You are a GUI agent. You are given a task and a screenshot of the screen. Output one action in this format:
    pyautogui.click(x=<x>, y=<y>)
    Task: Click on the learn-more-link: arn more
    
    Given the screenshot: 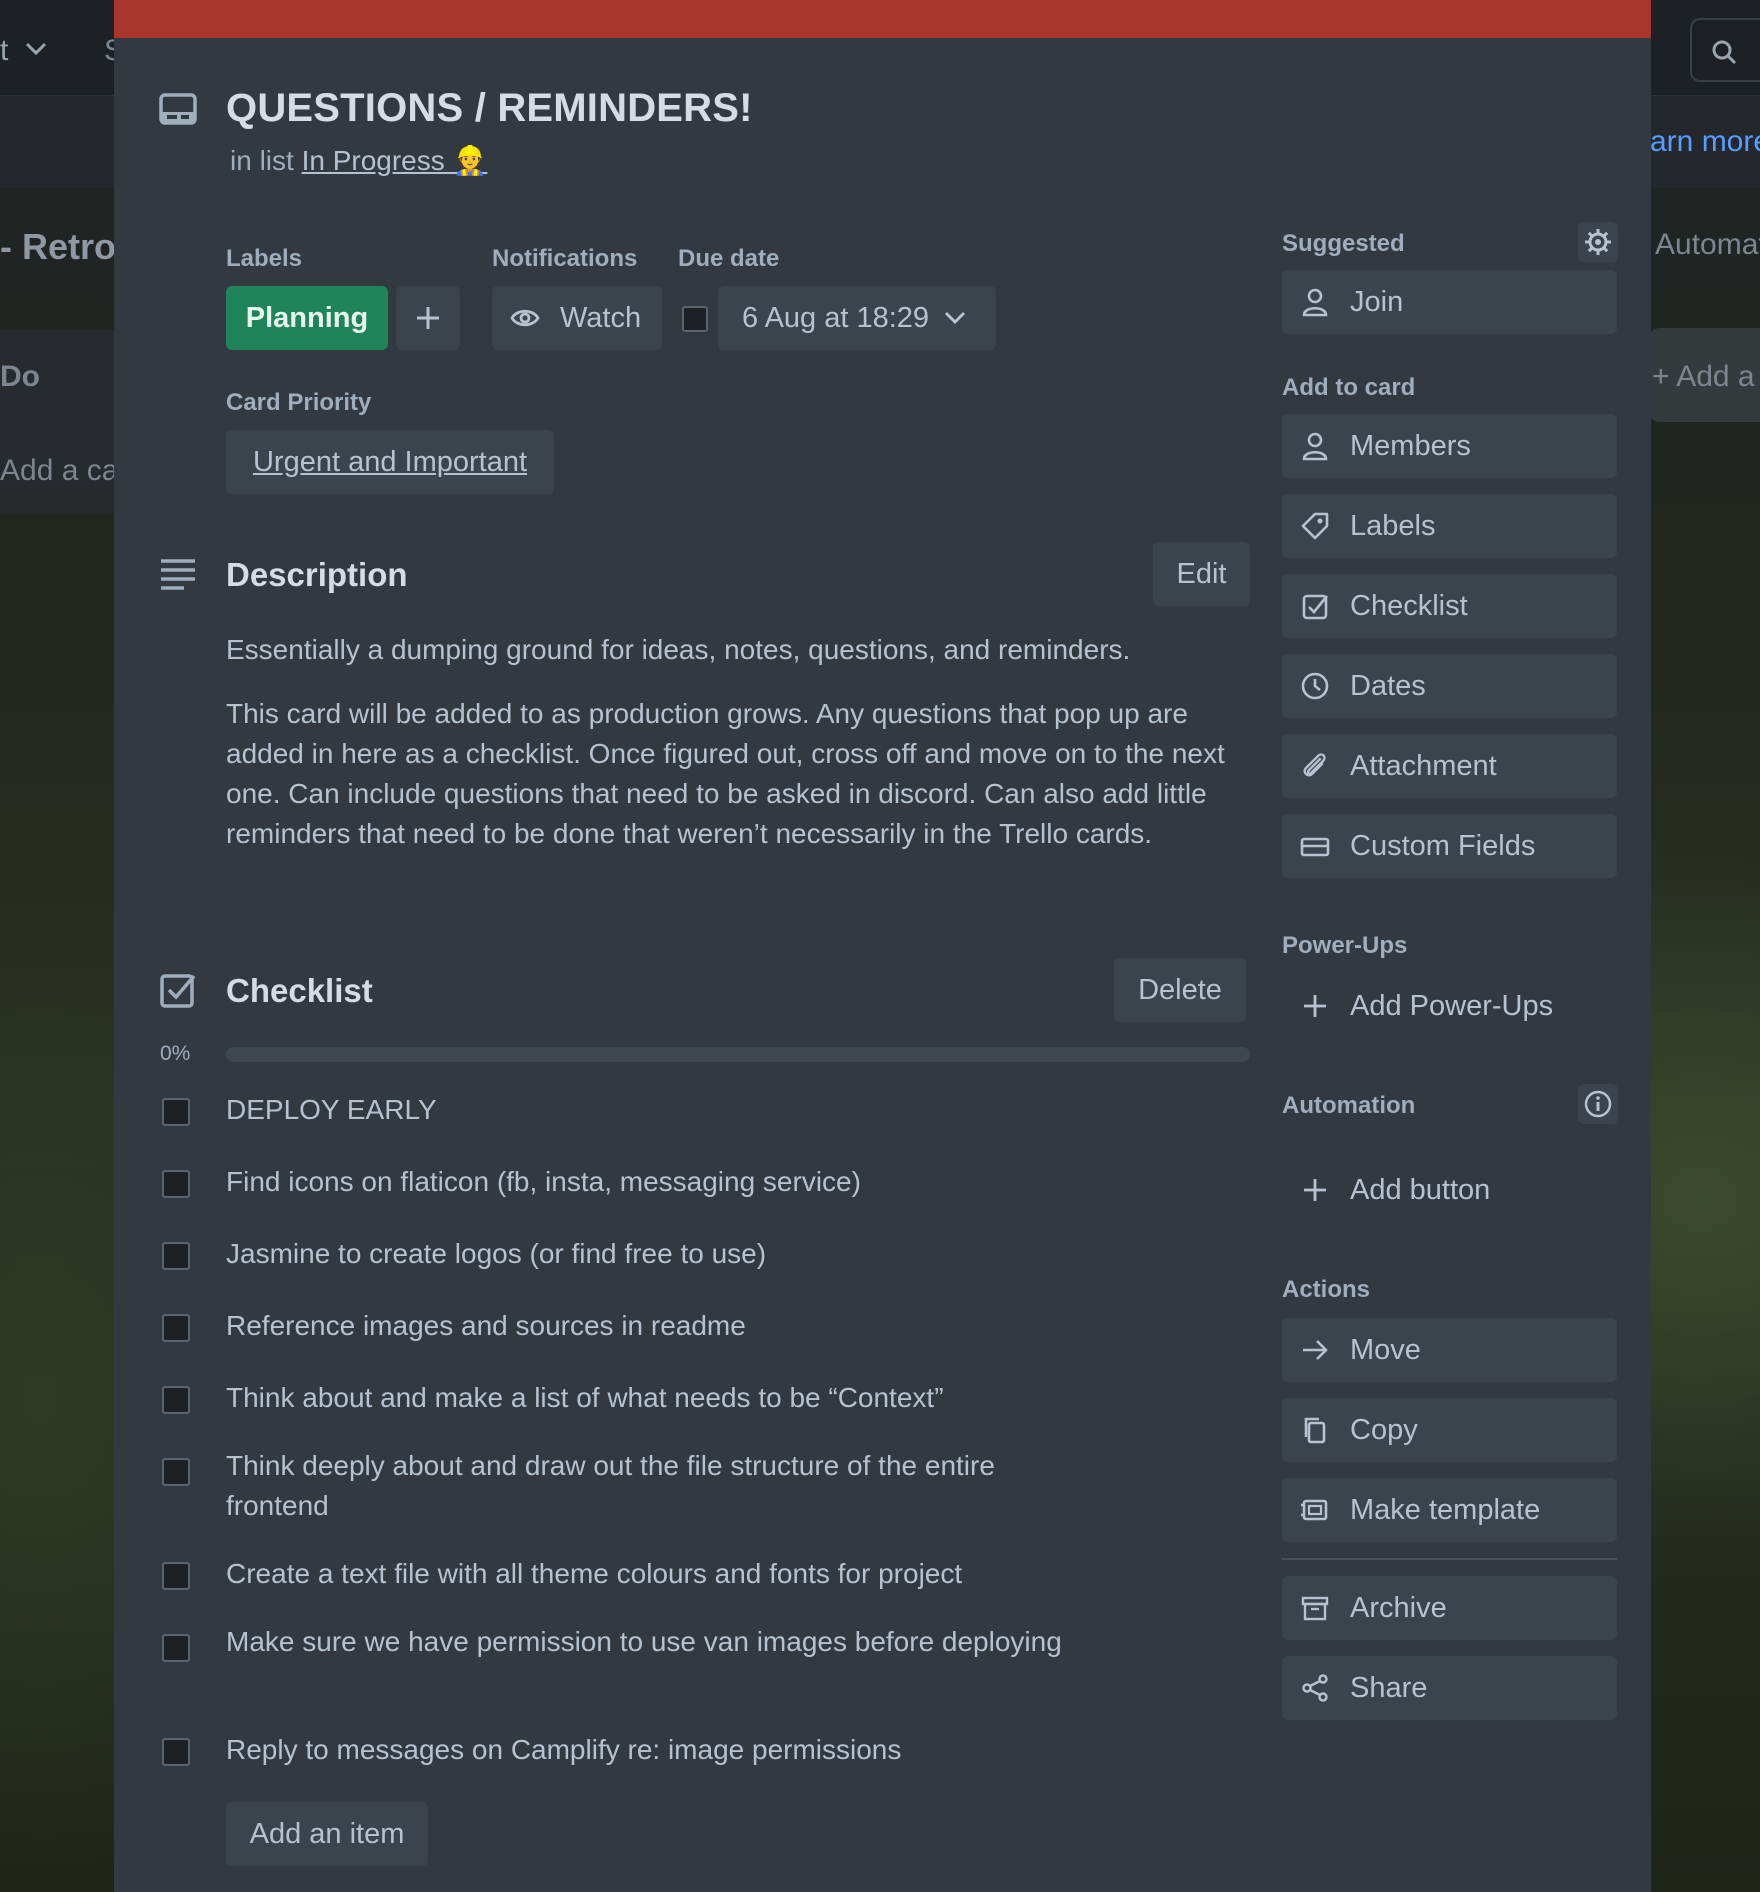 What is the action you would take?
    pyautogui.click(x=1705, y=142)
    